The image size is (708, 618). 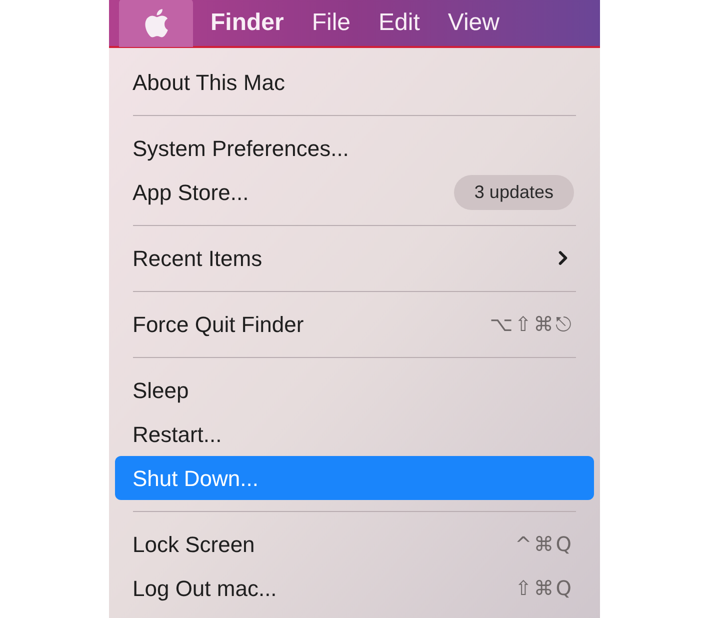 What do you see at coordinates (354, 588) in the screenshot?
I see `menu-item: Log Out mac... ⇧⌘Q` at bounding box center [354, 588].